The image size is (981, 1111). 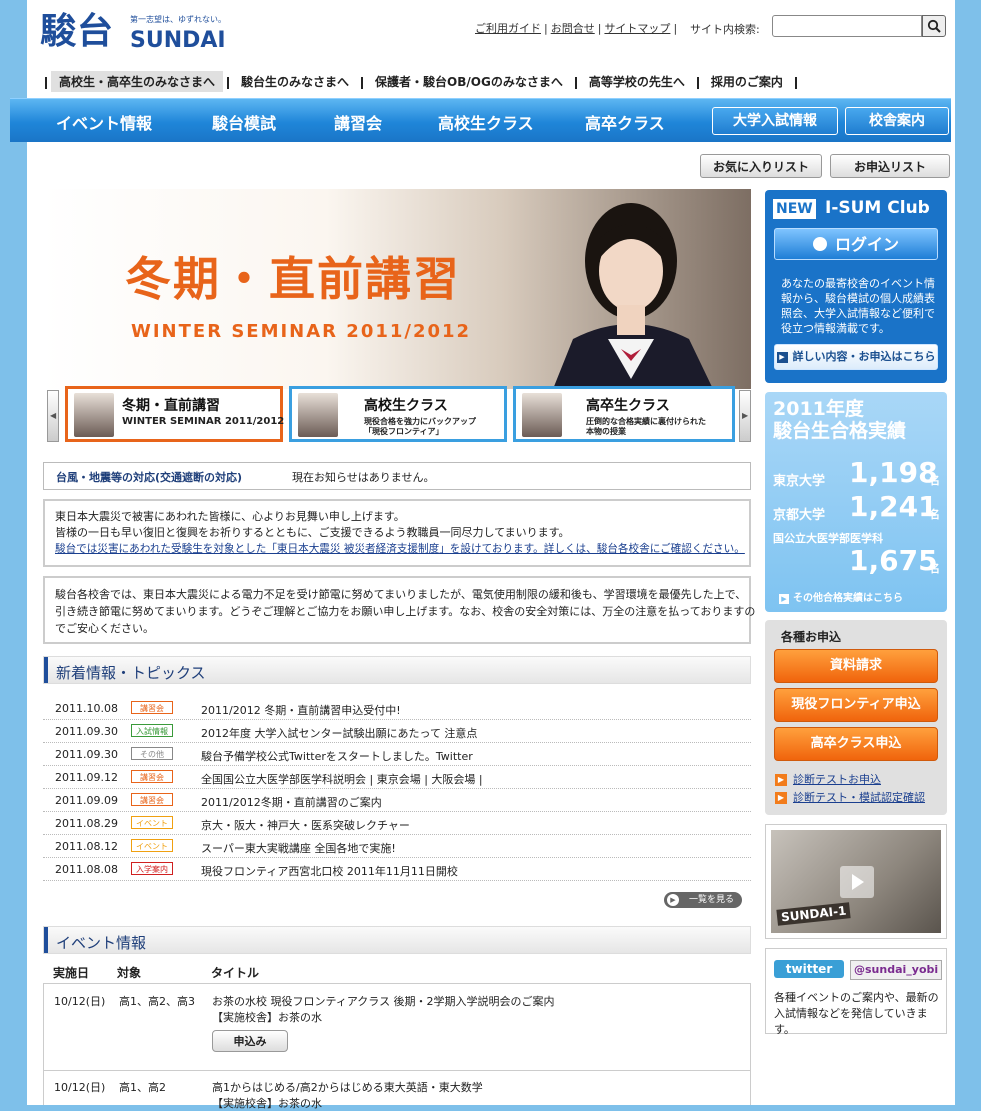 What do you see at coordinates (397, 846) in the screenshot?
I see `news-item: 2011.08.12 イベント スーパー東大実戦講座 全国各地で実施!` at bounding box center [397, 846].